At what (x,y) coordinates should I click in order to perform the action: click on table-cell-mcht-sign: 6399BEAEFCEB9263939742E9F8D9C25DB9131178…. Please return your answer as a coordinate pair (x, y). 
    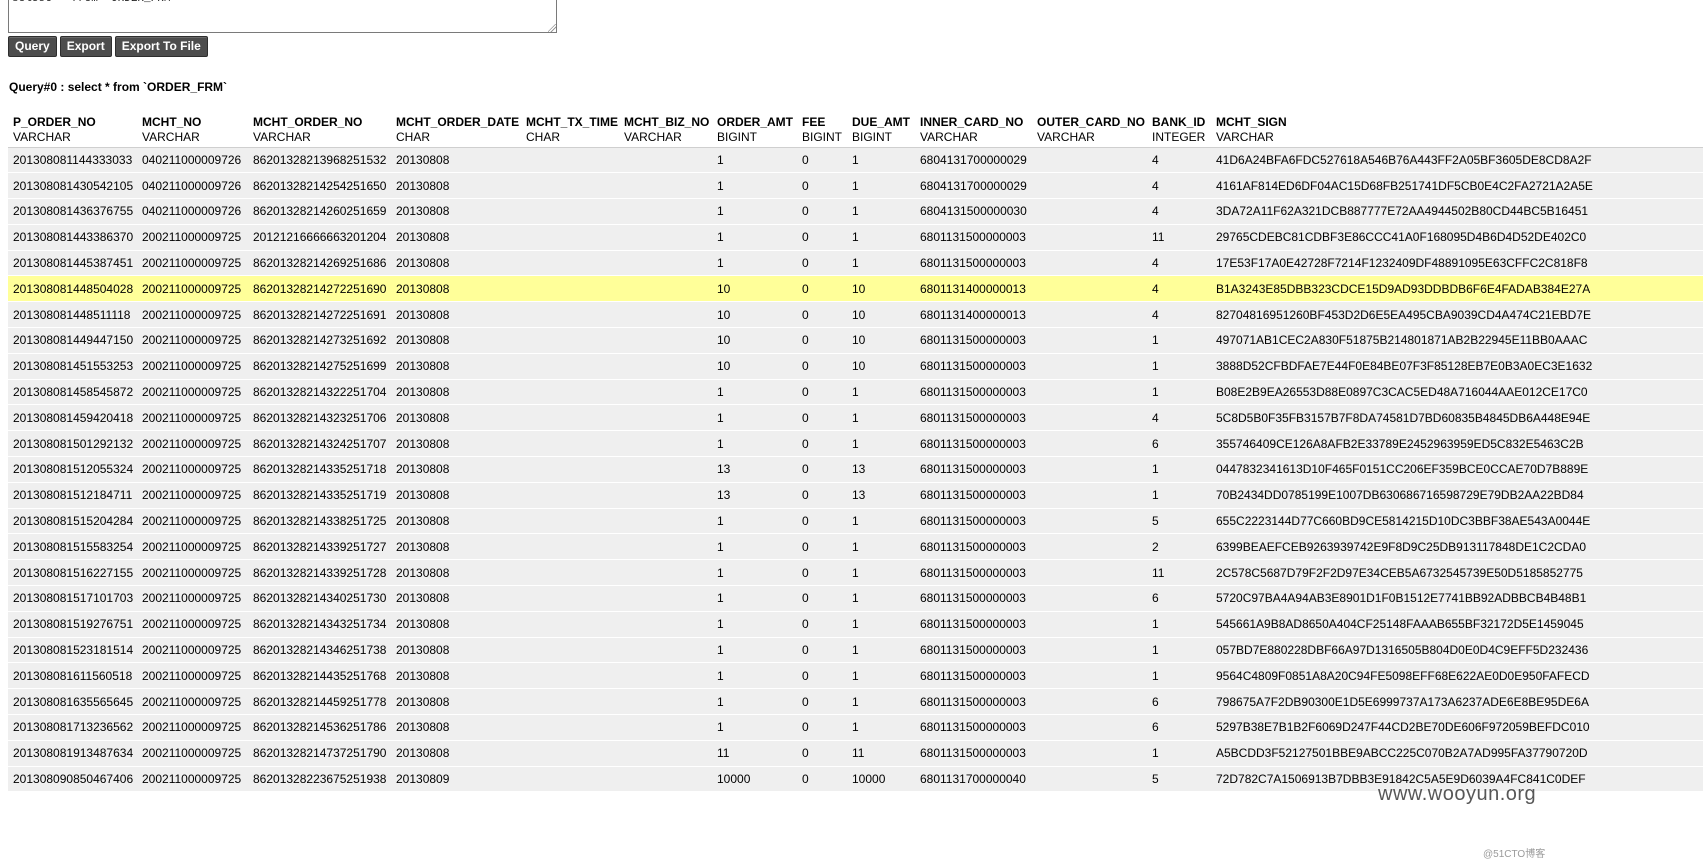
    Looking at the image, I should click on (1457, 547).